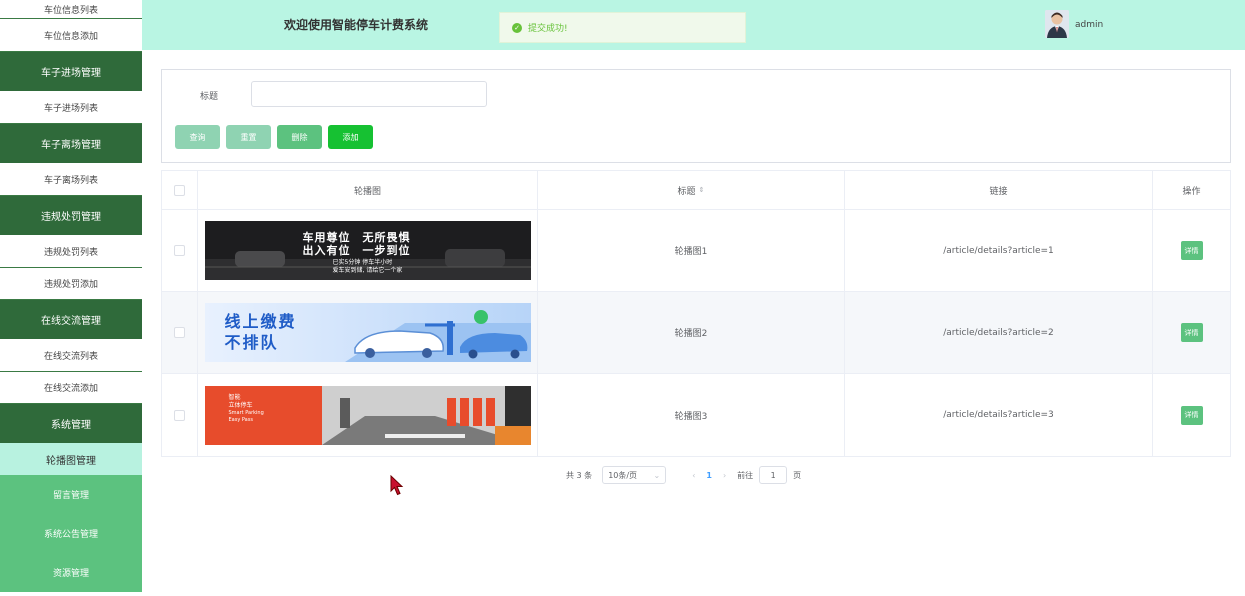  Describe the element at coordinates (71, 388) in the screenshot. I see `sidebar-item: 在线交流添加` at that location.